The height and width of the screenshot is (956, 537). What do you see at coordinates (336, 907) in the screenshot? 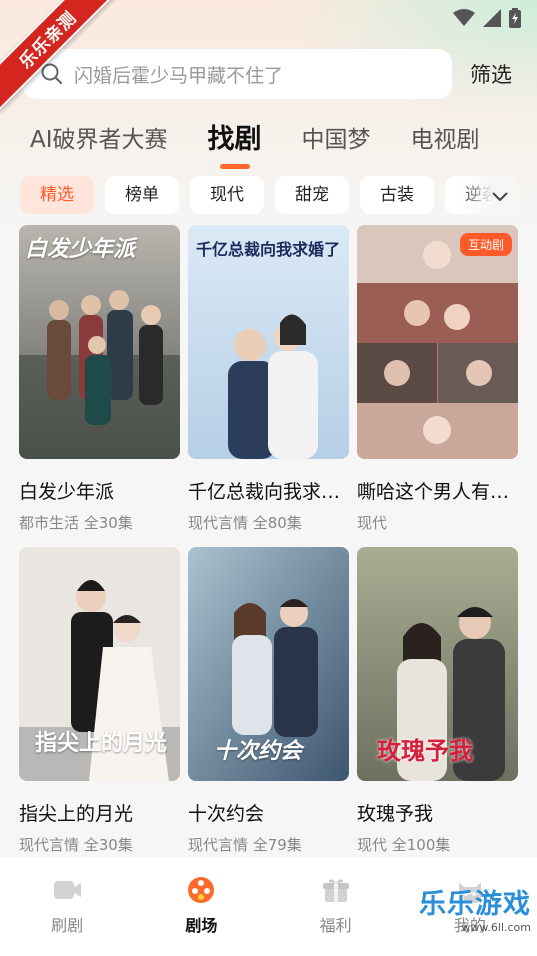
I see `nav-item-welfare: 福利` at bounding box center [336, 907].